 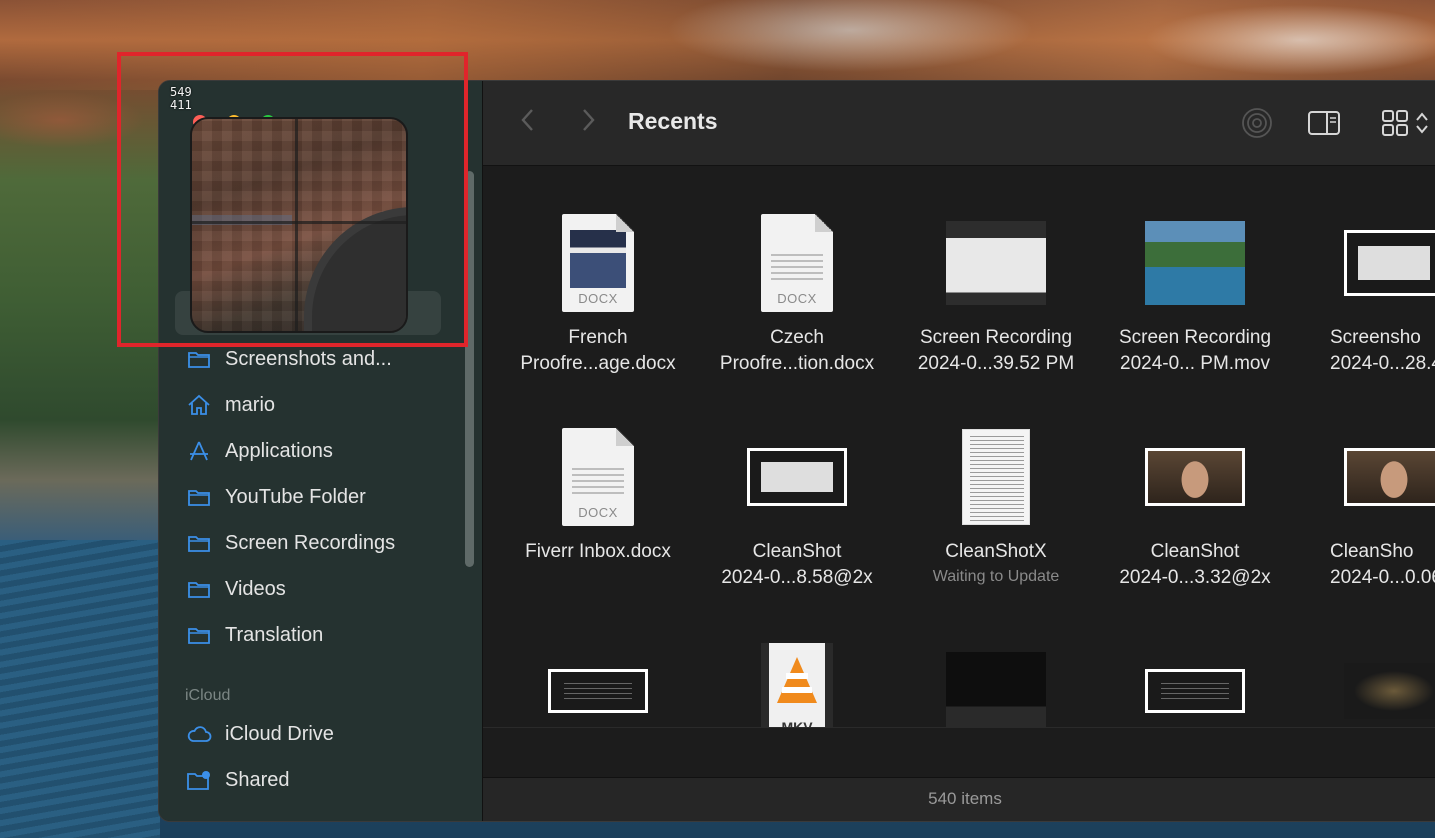 I want to click on file-item: CleanSho 2024-0...0.06, so click(x=1364, y=517).